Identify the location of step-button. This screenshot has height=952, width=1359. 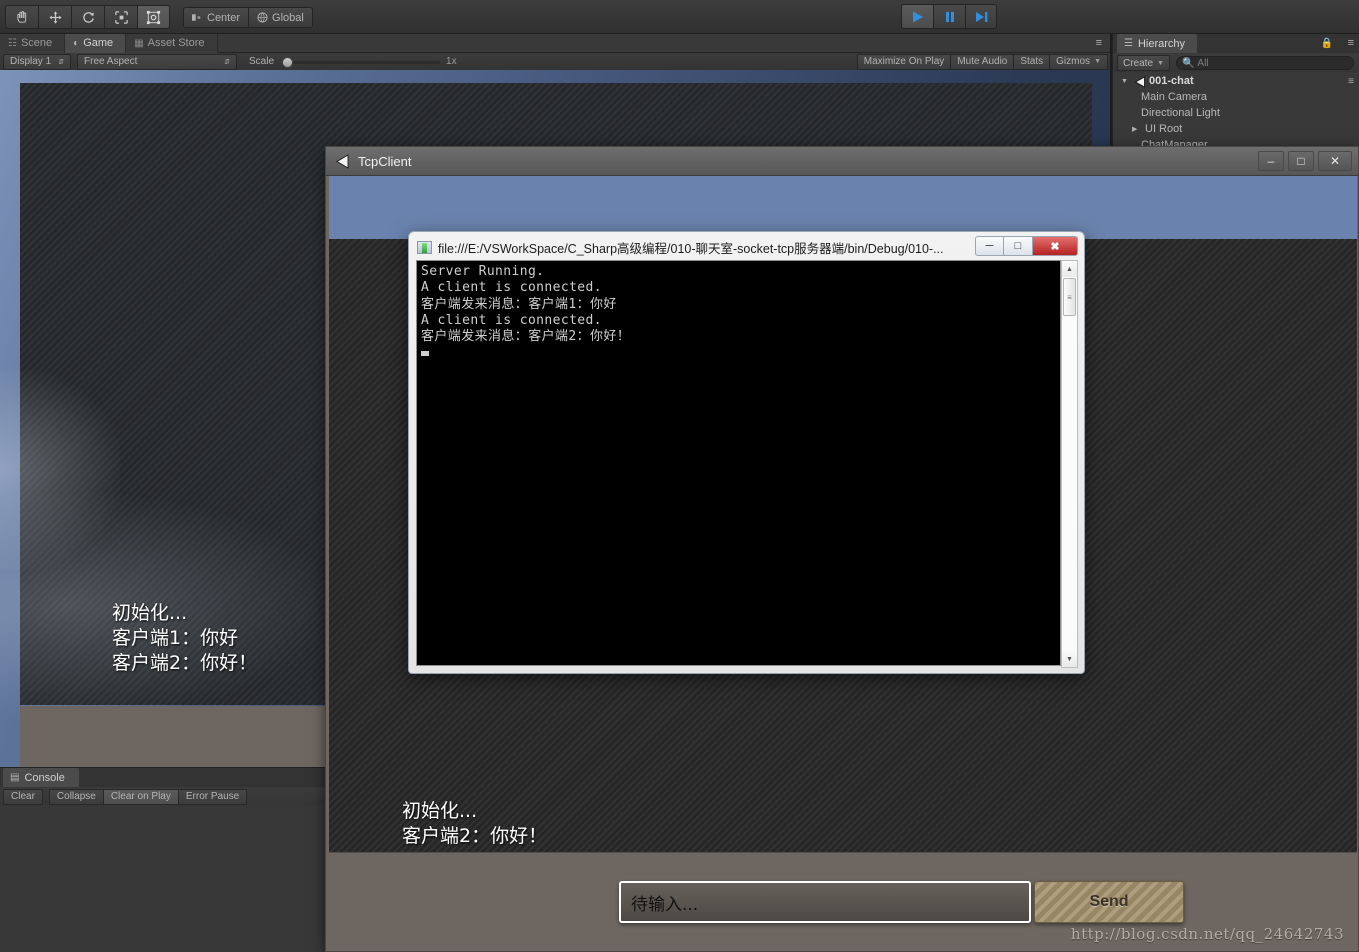
(981, 16).